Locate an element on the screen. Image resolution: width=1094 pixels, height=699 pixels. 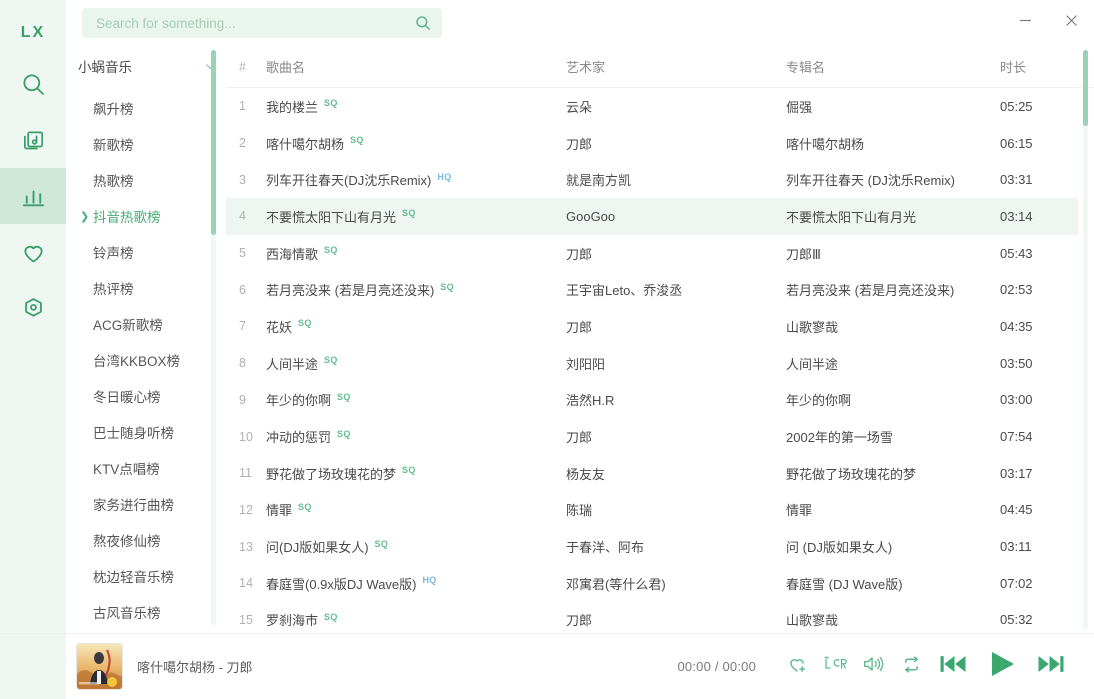
rail-item-leaderboard is located at coordinates (33, 196).